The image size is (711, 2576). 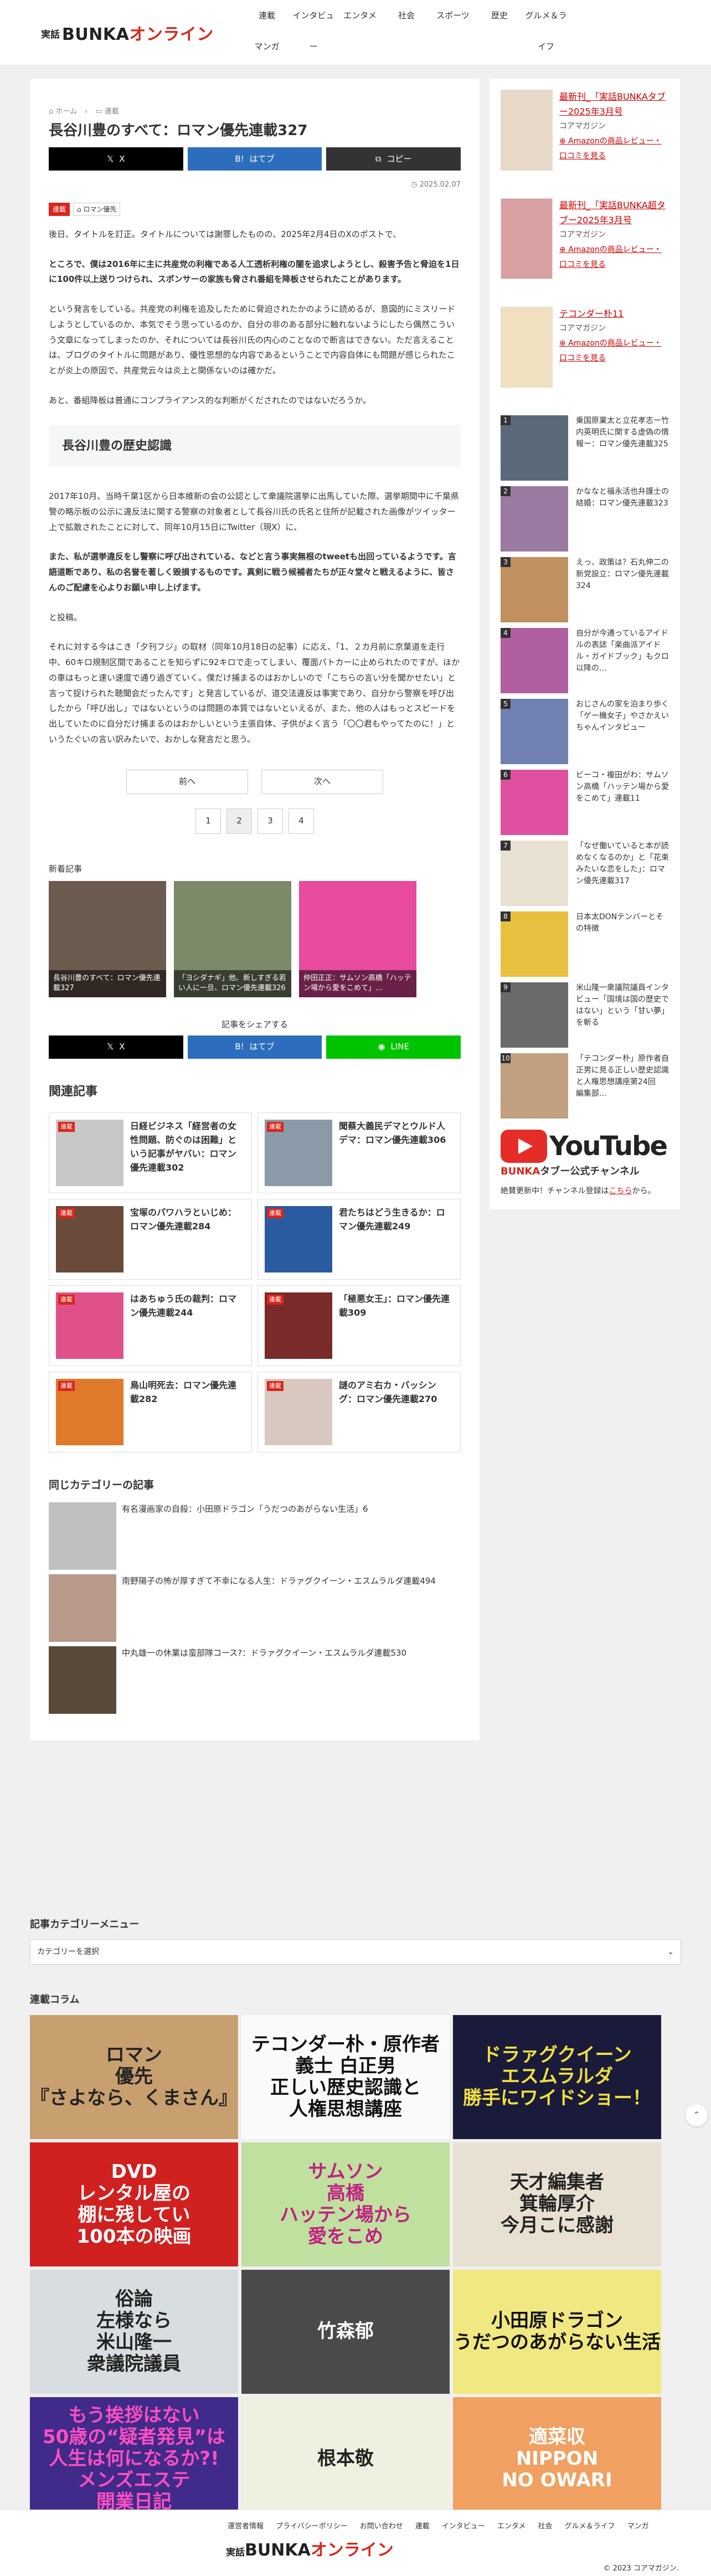 I want to click on nav-item: 連載, so click(x=267, y=15).